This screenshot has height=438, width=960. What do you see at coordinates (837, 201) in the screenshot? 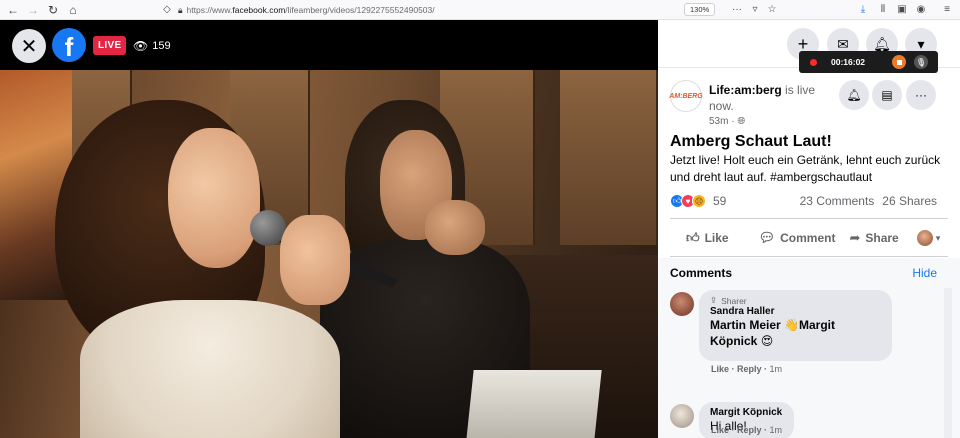
I see `comments-count-link: 23 Comments` at bounding box center [837, 201].